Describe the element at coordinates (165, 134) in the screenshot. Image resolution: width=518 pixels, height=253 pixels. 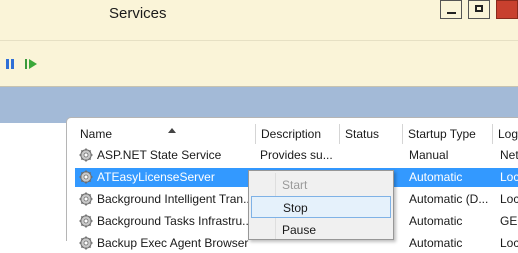
I see `header-name: Name` at that location.